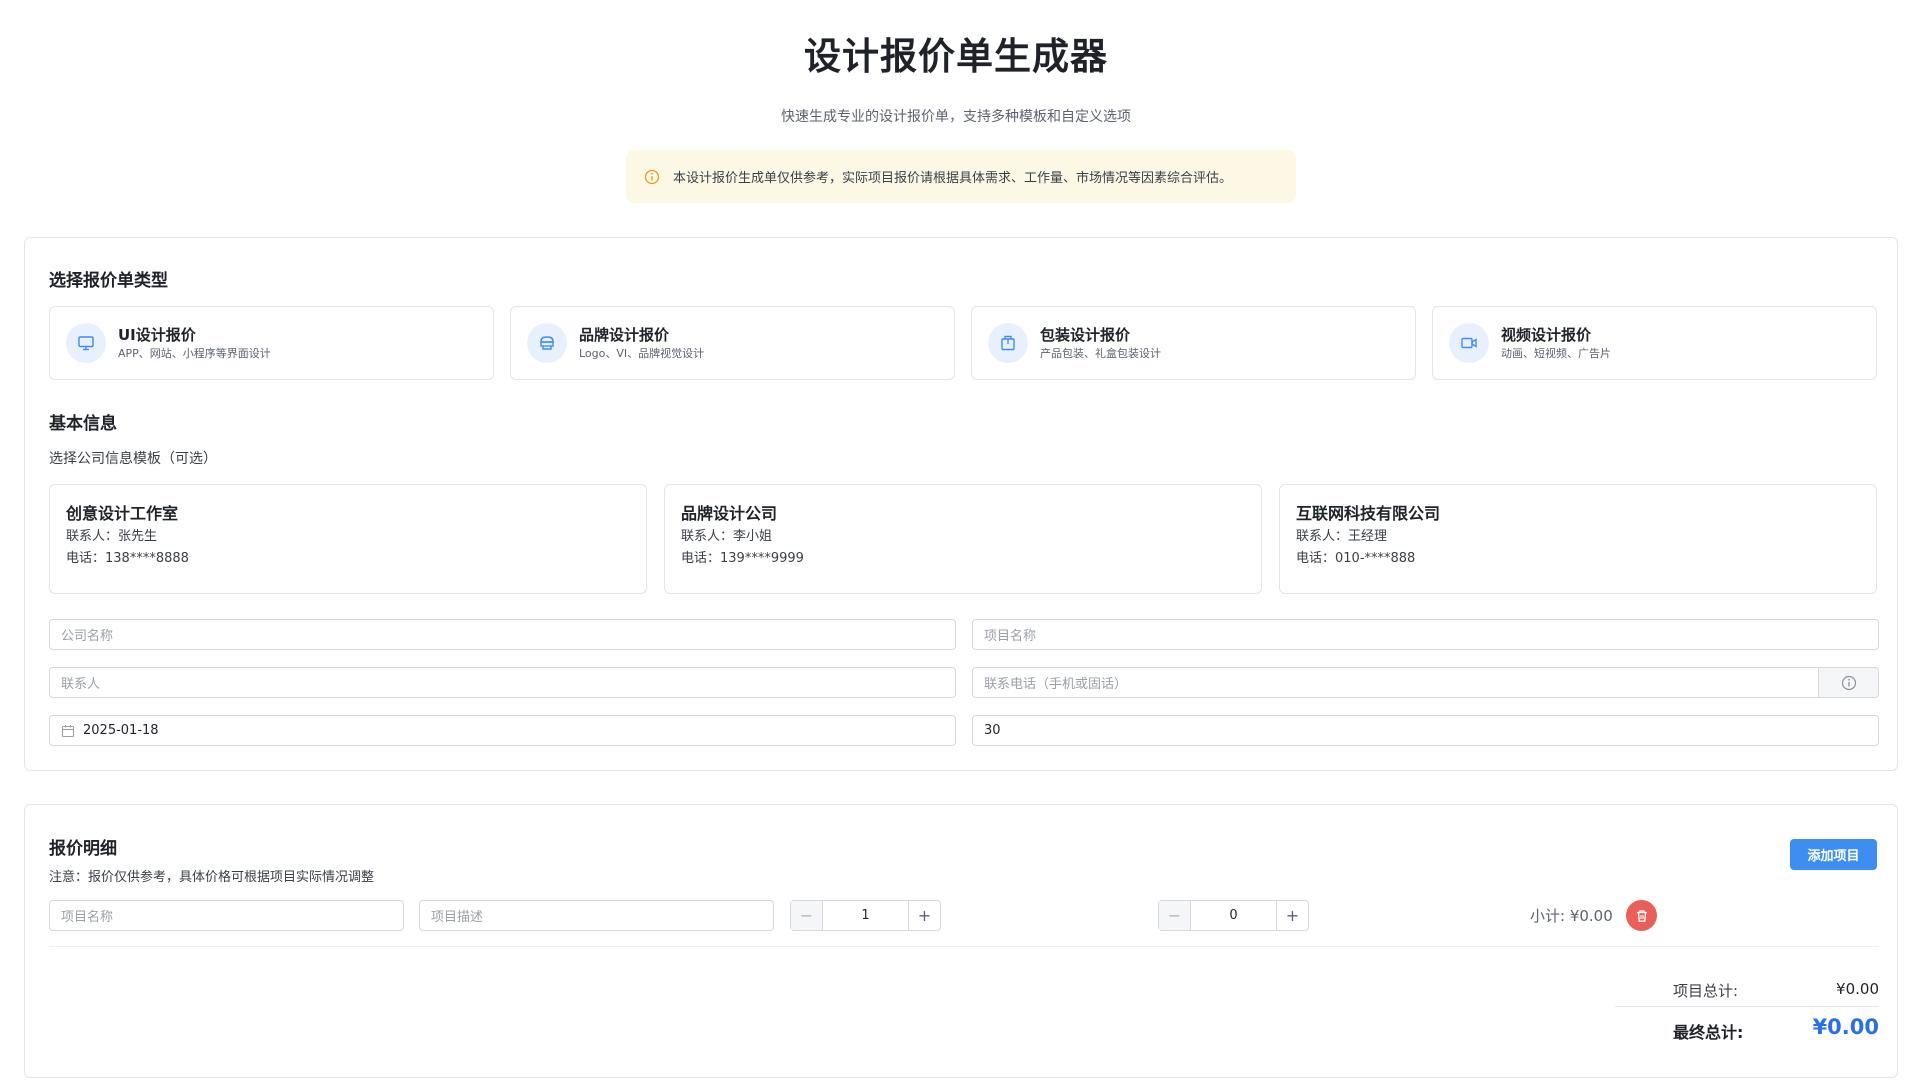 Image resolution: width=1912 pixels, height=1081 pixels. I want to click on type-card-title: 视频设计报价, so click(1546, 334).